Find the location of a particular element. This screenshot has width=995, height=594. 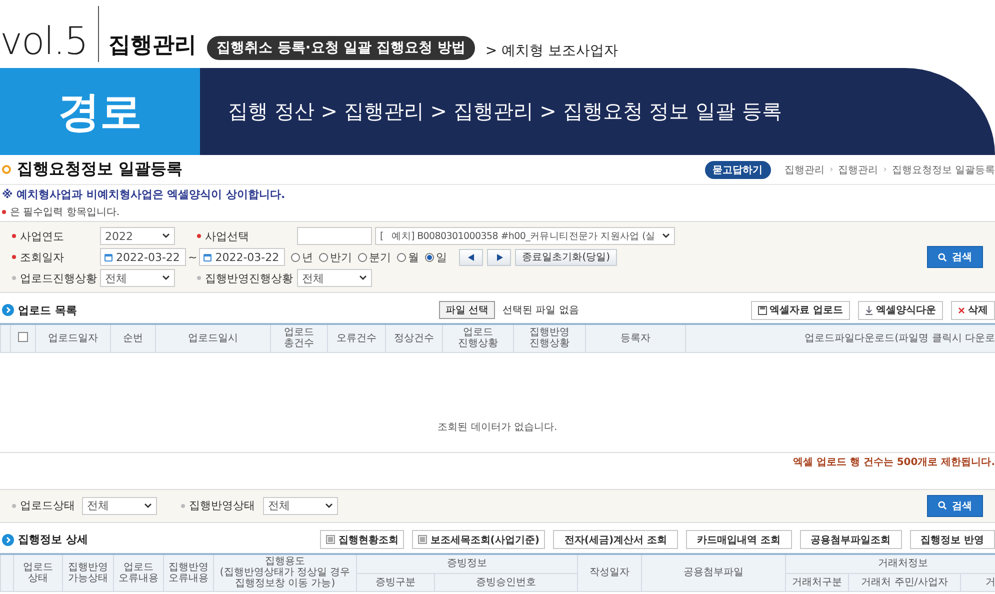

previous-button is located at coordinates (471, 257).